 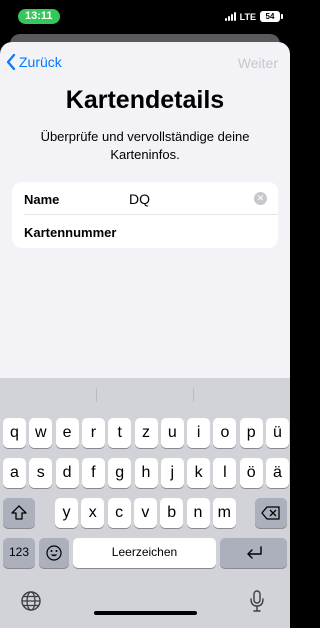 I want to click on letter-key: n, so click(x=198, y=513).